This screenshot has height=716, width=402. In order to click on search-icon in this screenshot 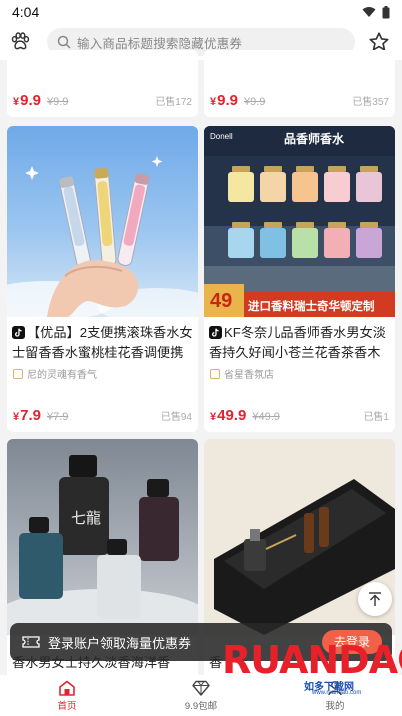, I will do `click(64, 42)`.